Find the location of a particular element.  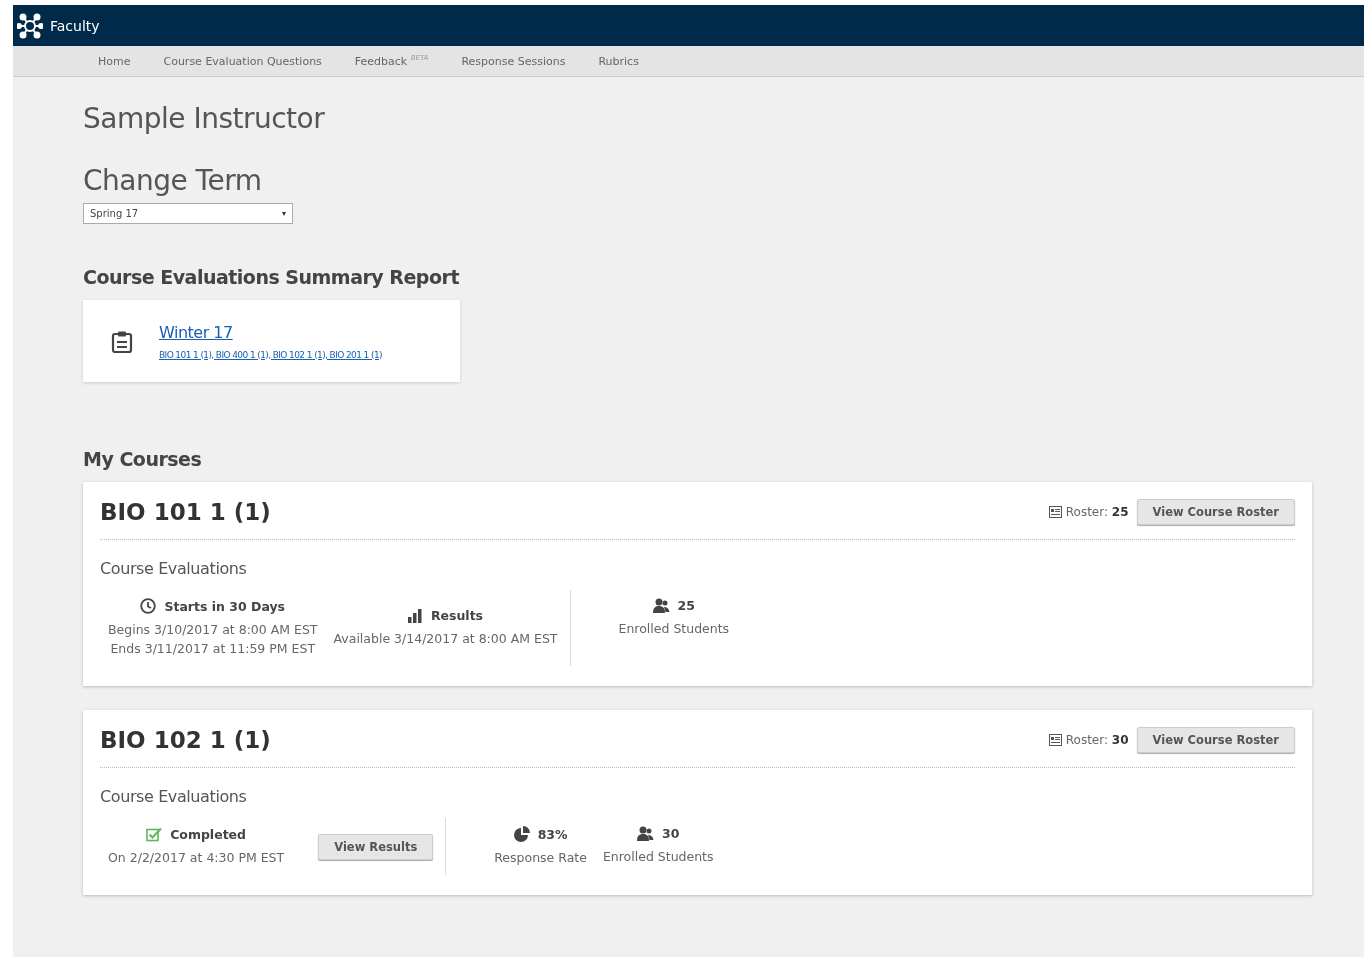

caret-icon is located at coordinates (284, 213).